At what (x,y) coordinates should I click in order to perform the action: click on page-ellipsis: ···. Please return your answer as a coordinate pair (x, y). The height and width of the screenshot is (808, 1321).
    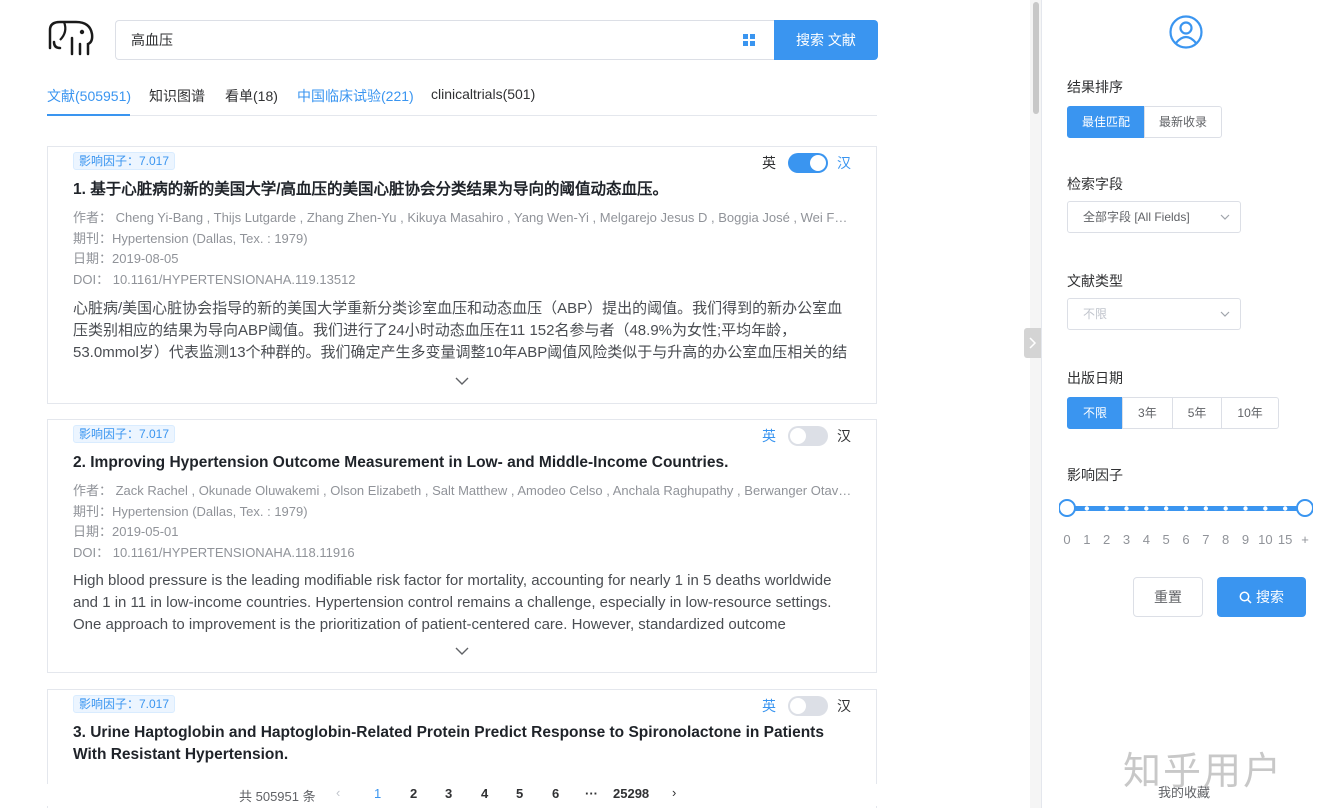
    Looking at the image, I should click on (591, 793).